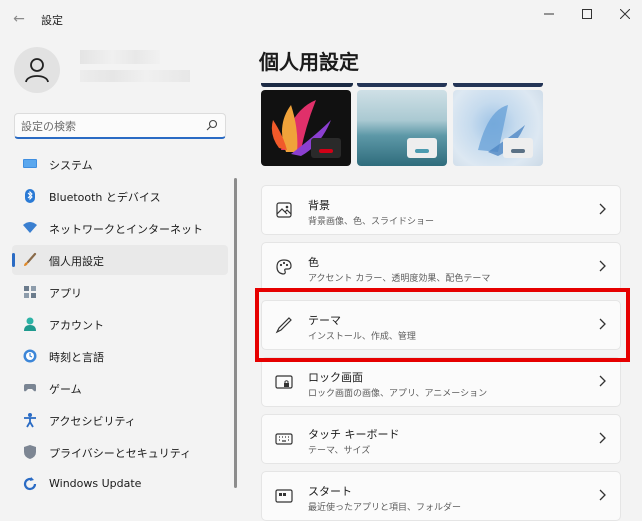  What do you see at coordinates (65, 389) in the screenshot?
I see `sidebar-item-label: ゲーム` at bounding box center [65, 389].